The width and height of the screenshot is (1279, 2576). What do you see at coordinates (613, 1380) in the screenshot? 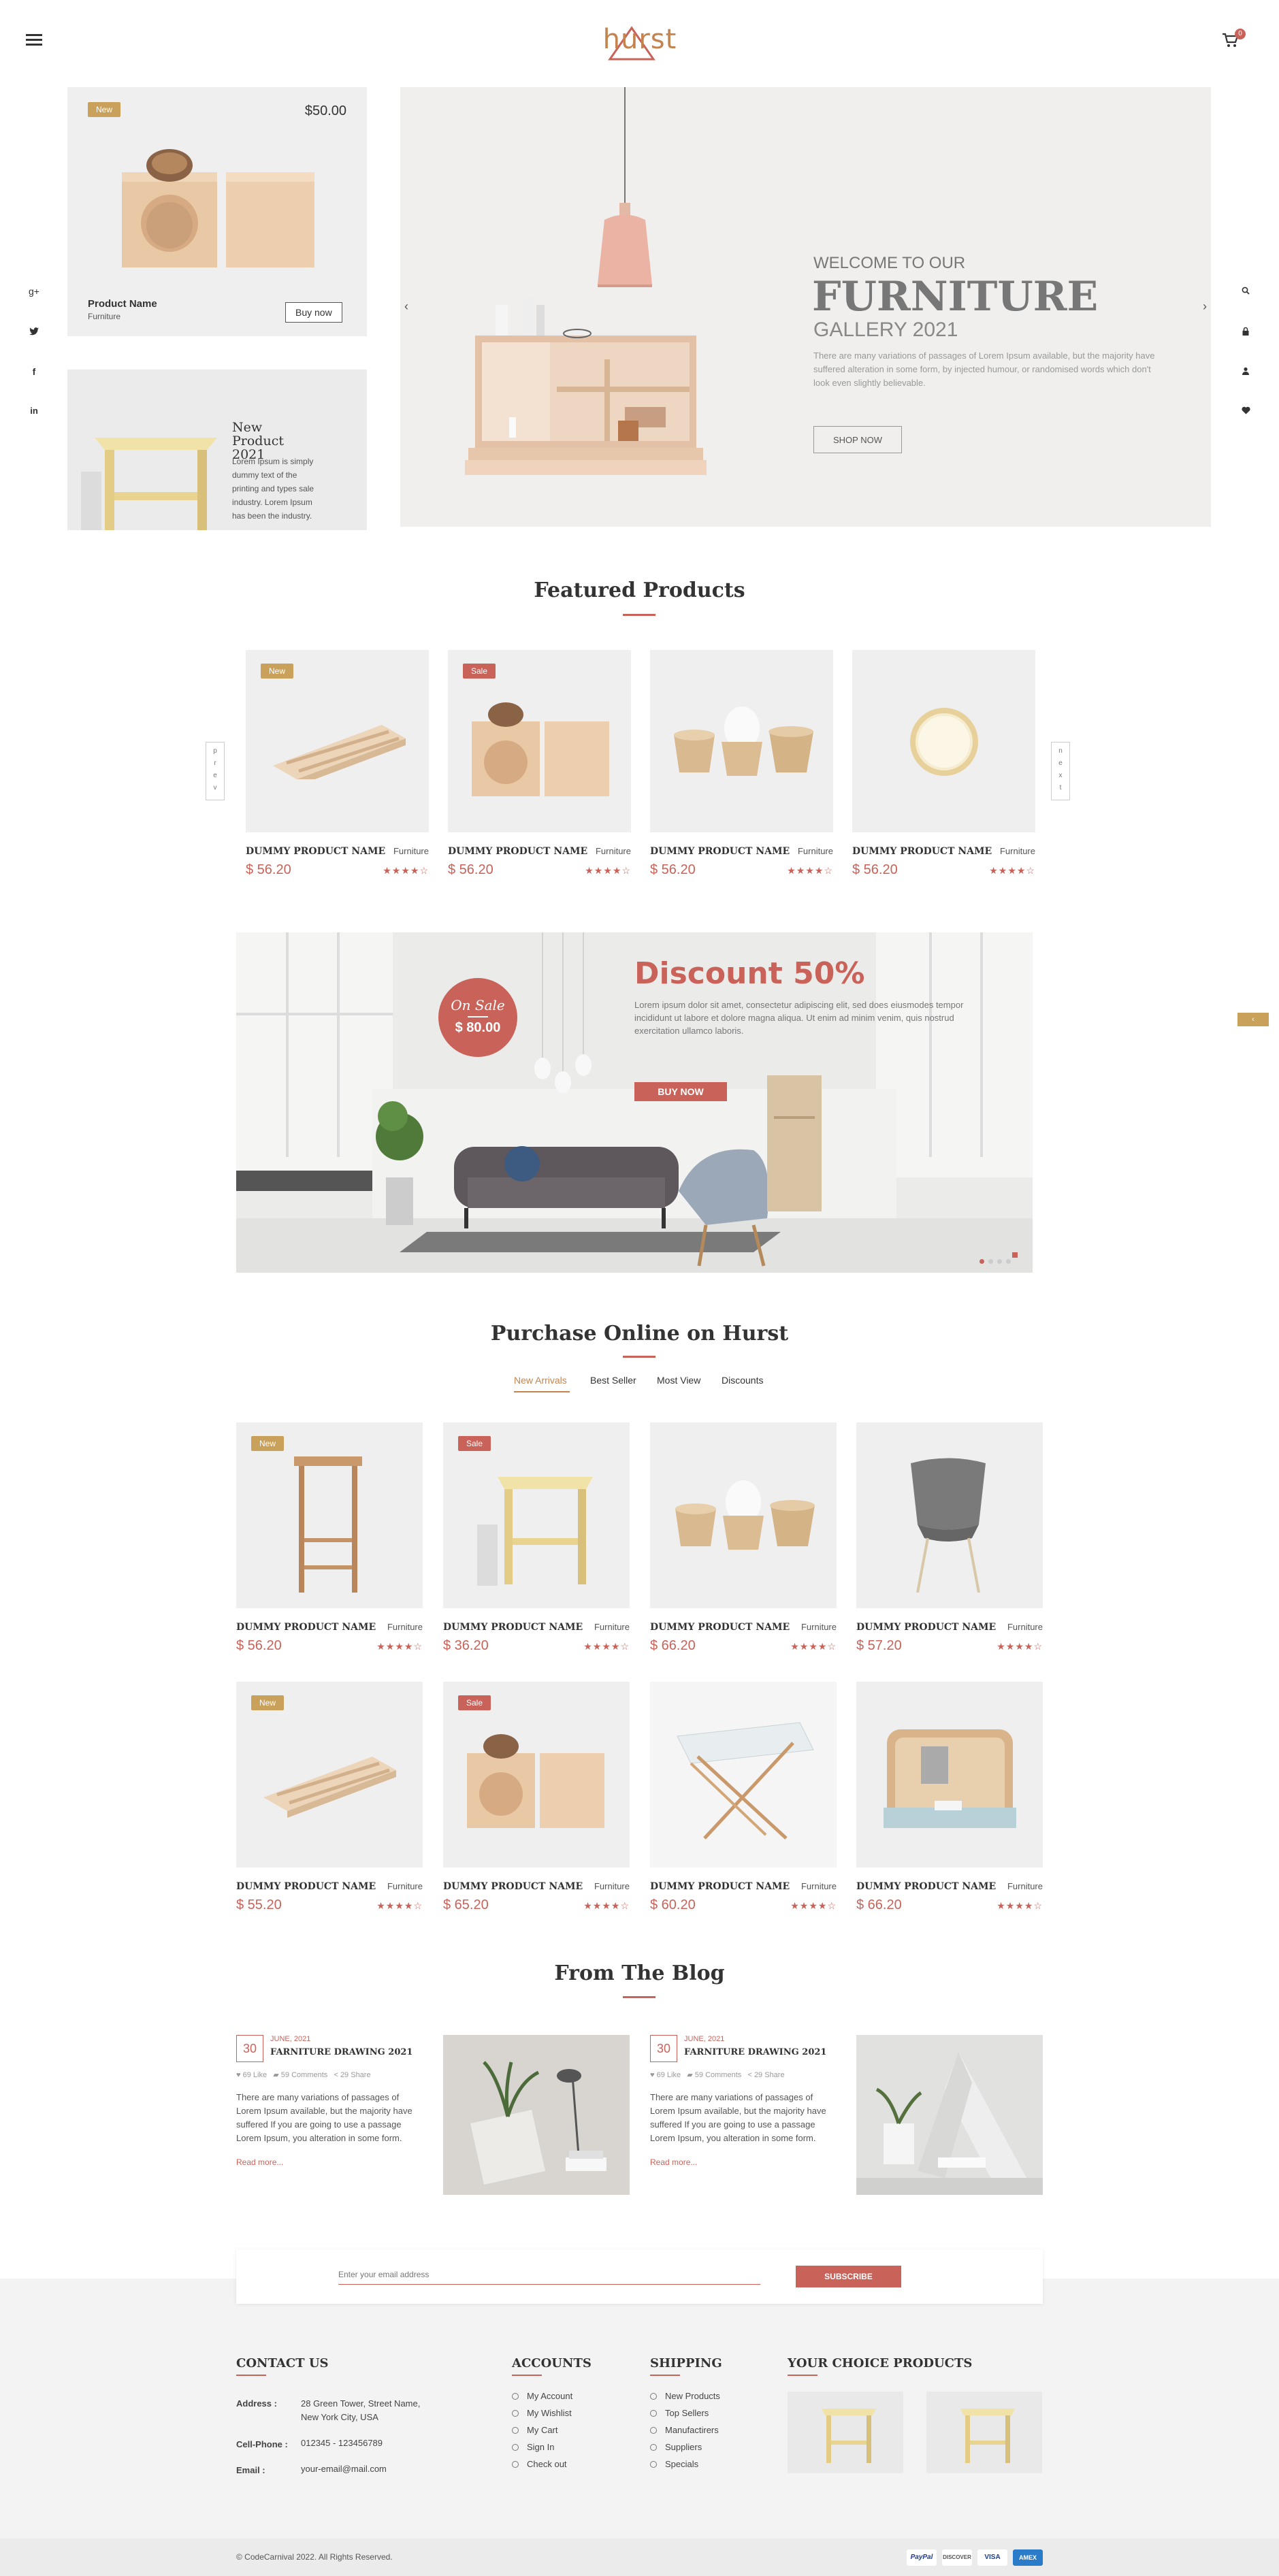
I see `tab-best-seller: Best Seller` at bounding box center [613, 1380].